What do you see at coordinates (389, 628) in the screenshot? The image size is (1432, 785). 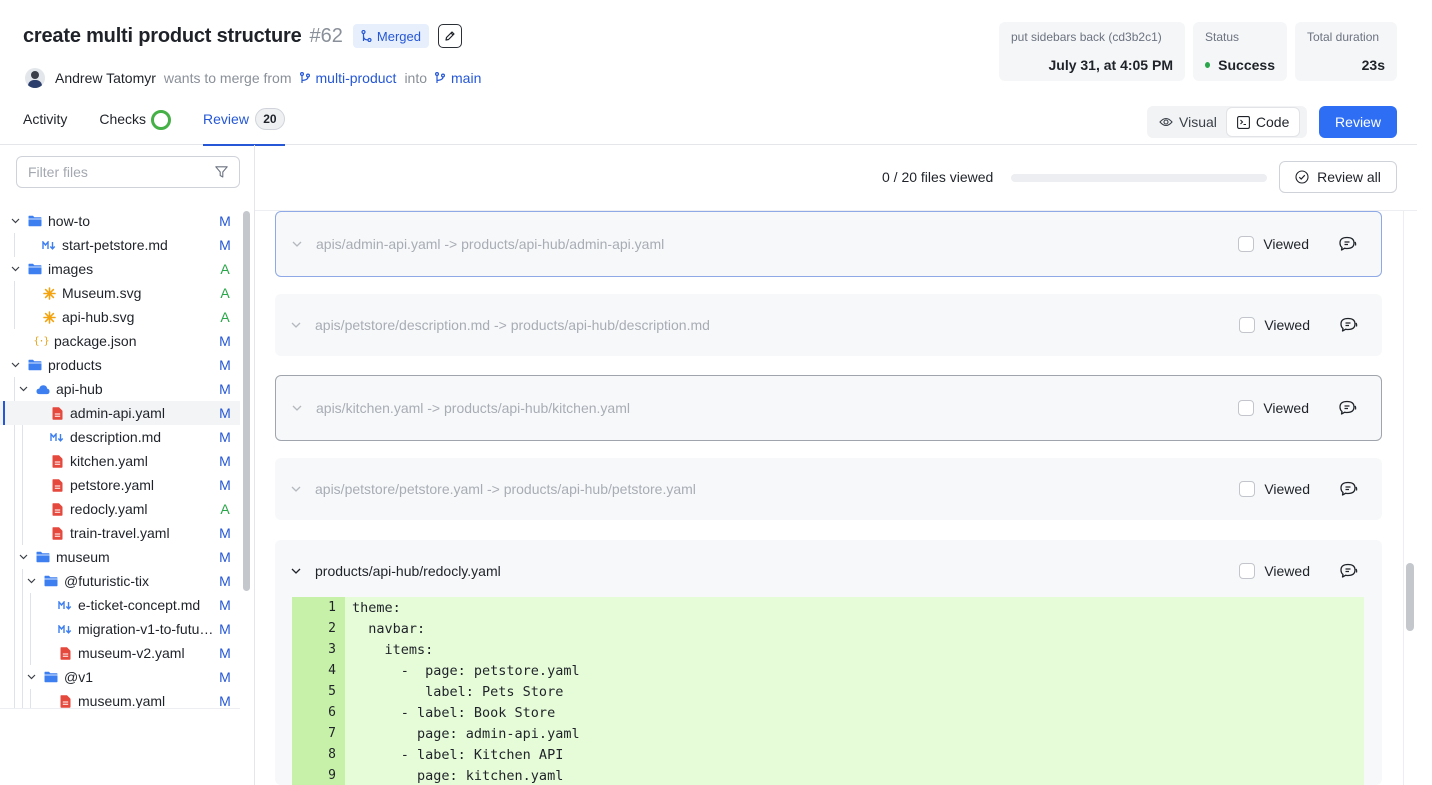 I see `line-content: navbar:` at bounding box center [389, 628].